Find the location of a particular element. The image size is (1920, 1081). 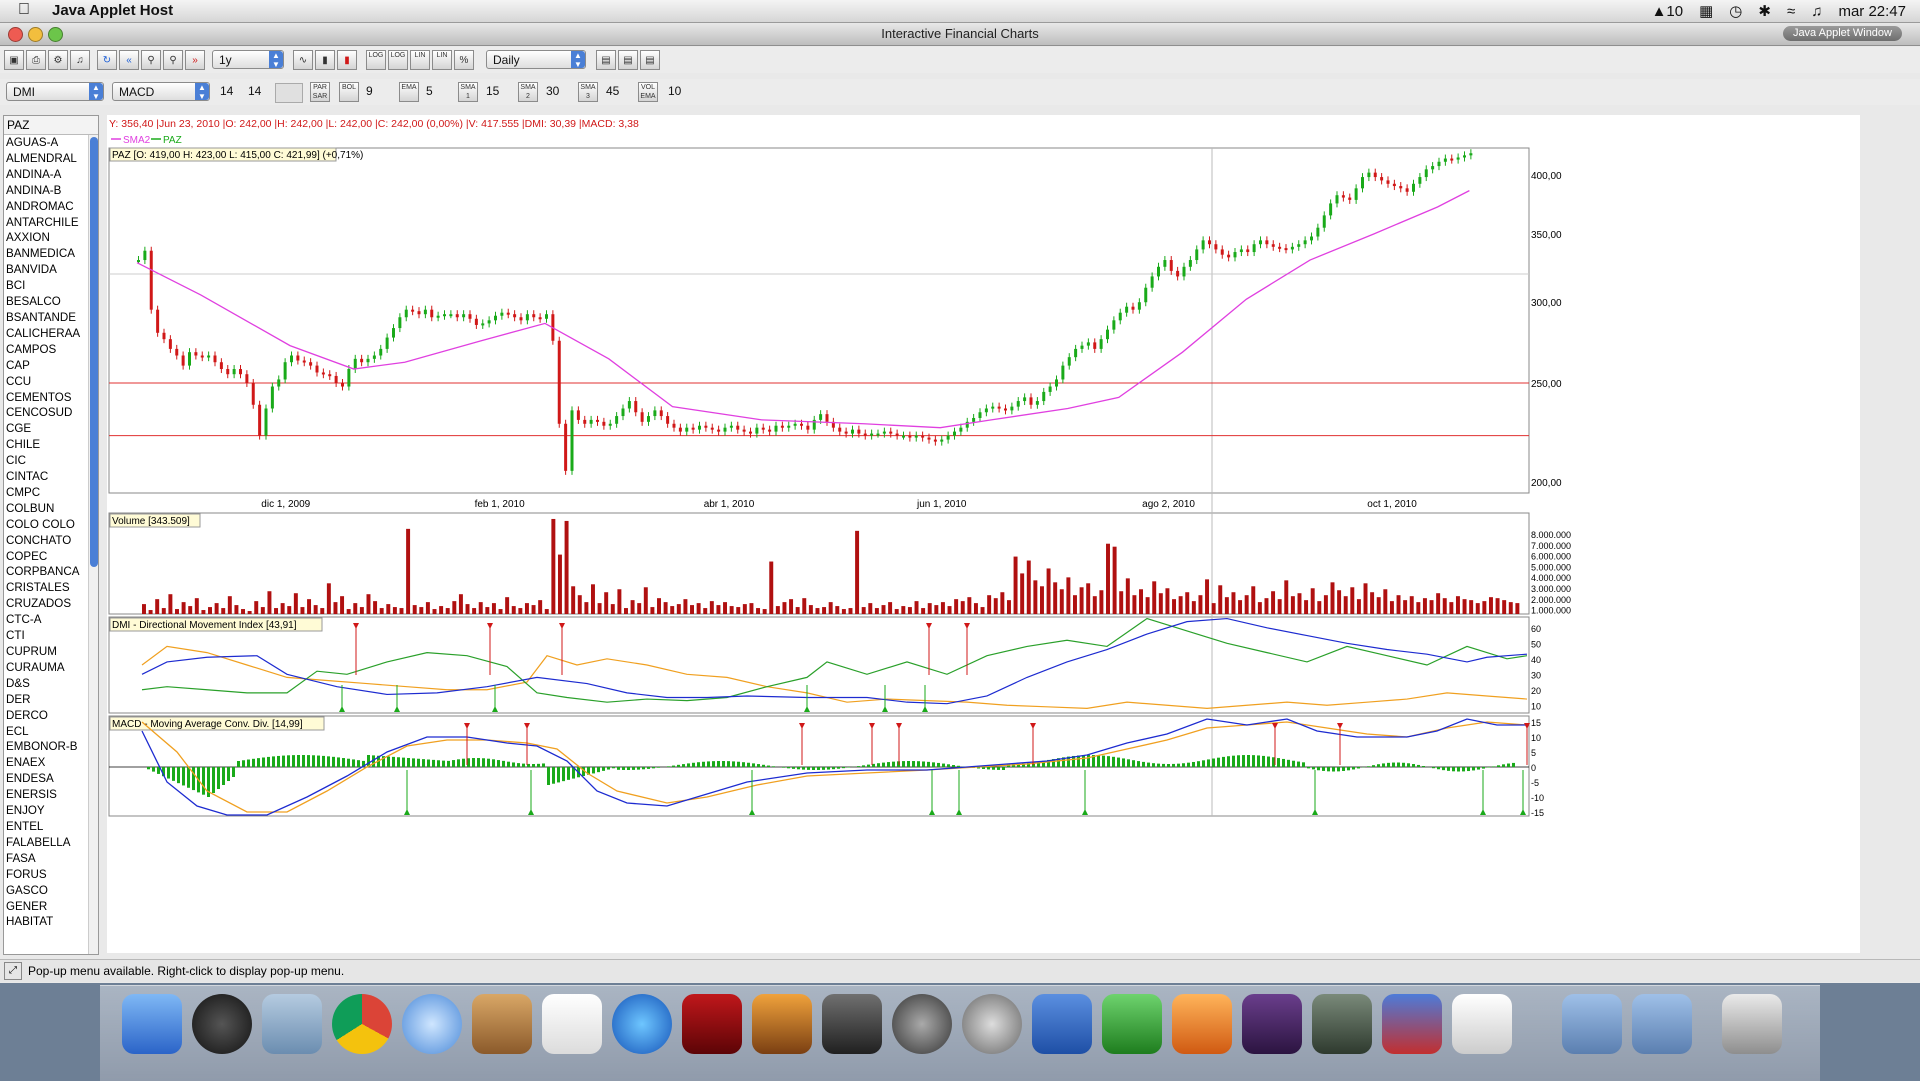

symbol-item: BANVIDA is located at coordinates (51, 270).